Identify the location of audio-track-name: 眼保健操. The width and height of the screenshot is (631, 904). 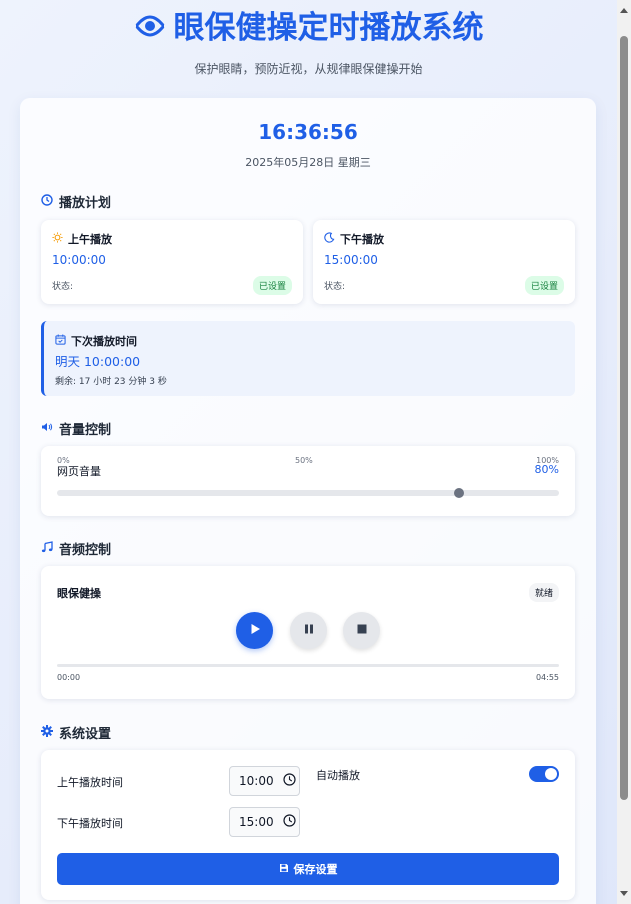
(79, 593).